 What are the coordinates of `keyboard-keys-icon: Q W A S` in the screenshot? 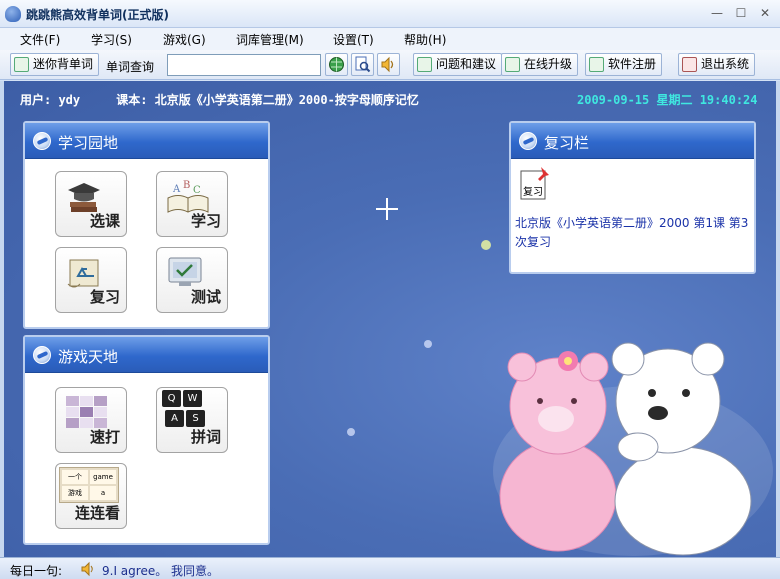 It's located at (185, 410).